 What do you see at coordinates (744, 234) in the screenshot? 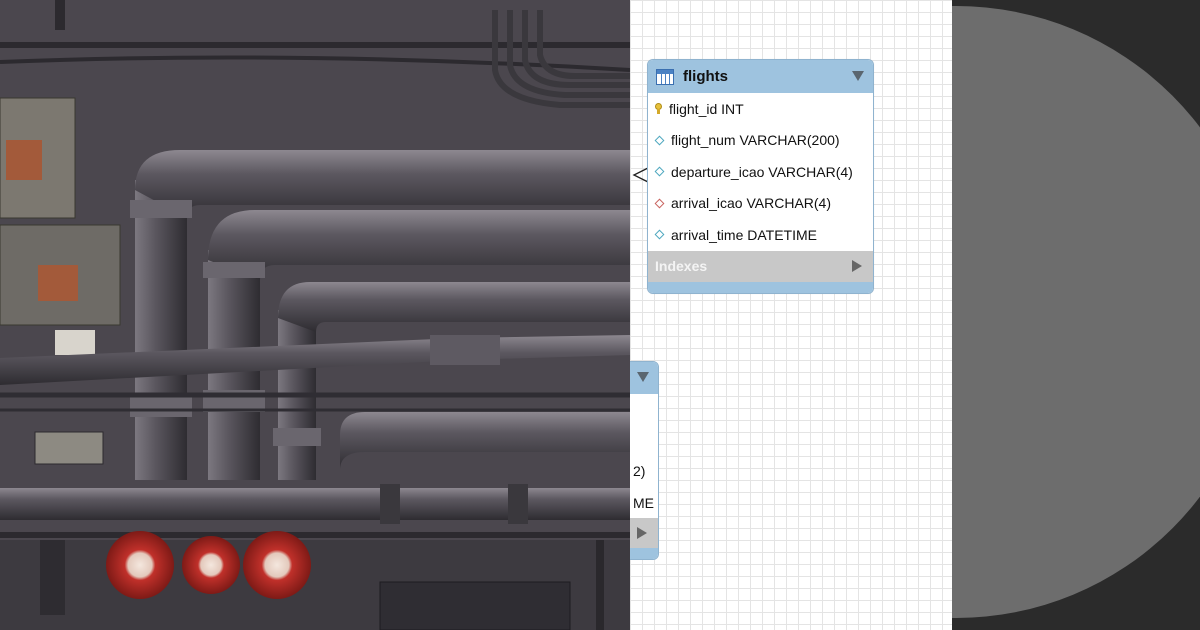
I see `column-label: arrival_time DATETIME` at bounding box center [744, 234].